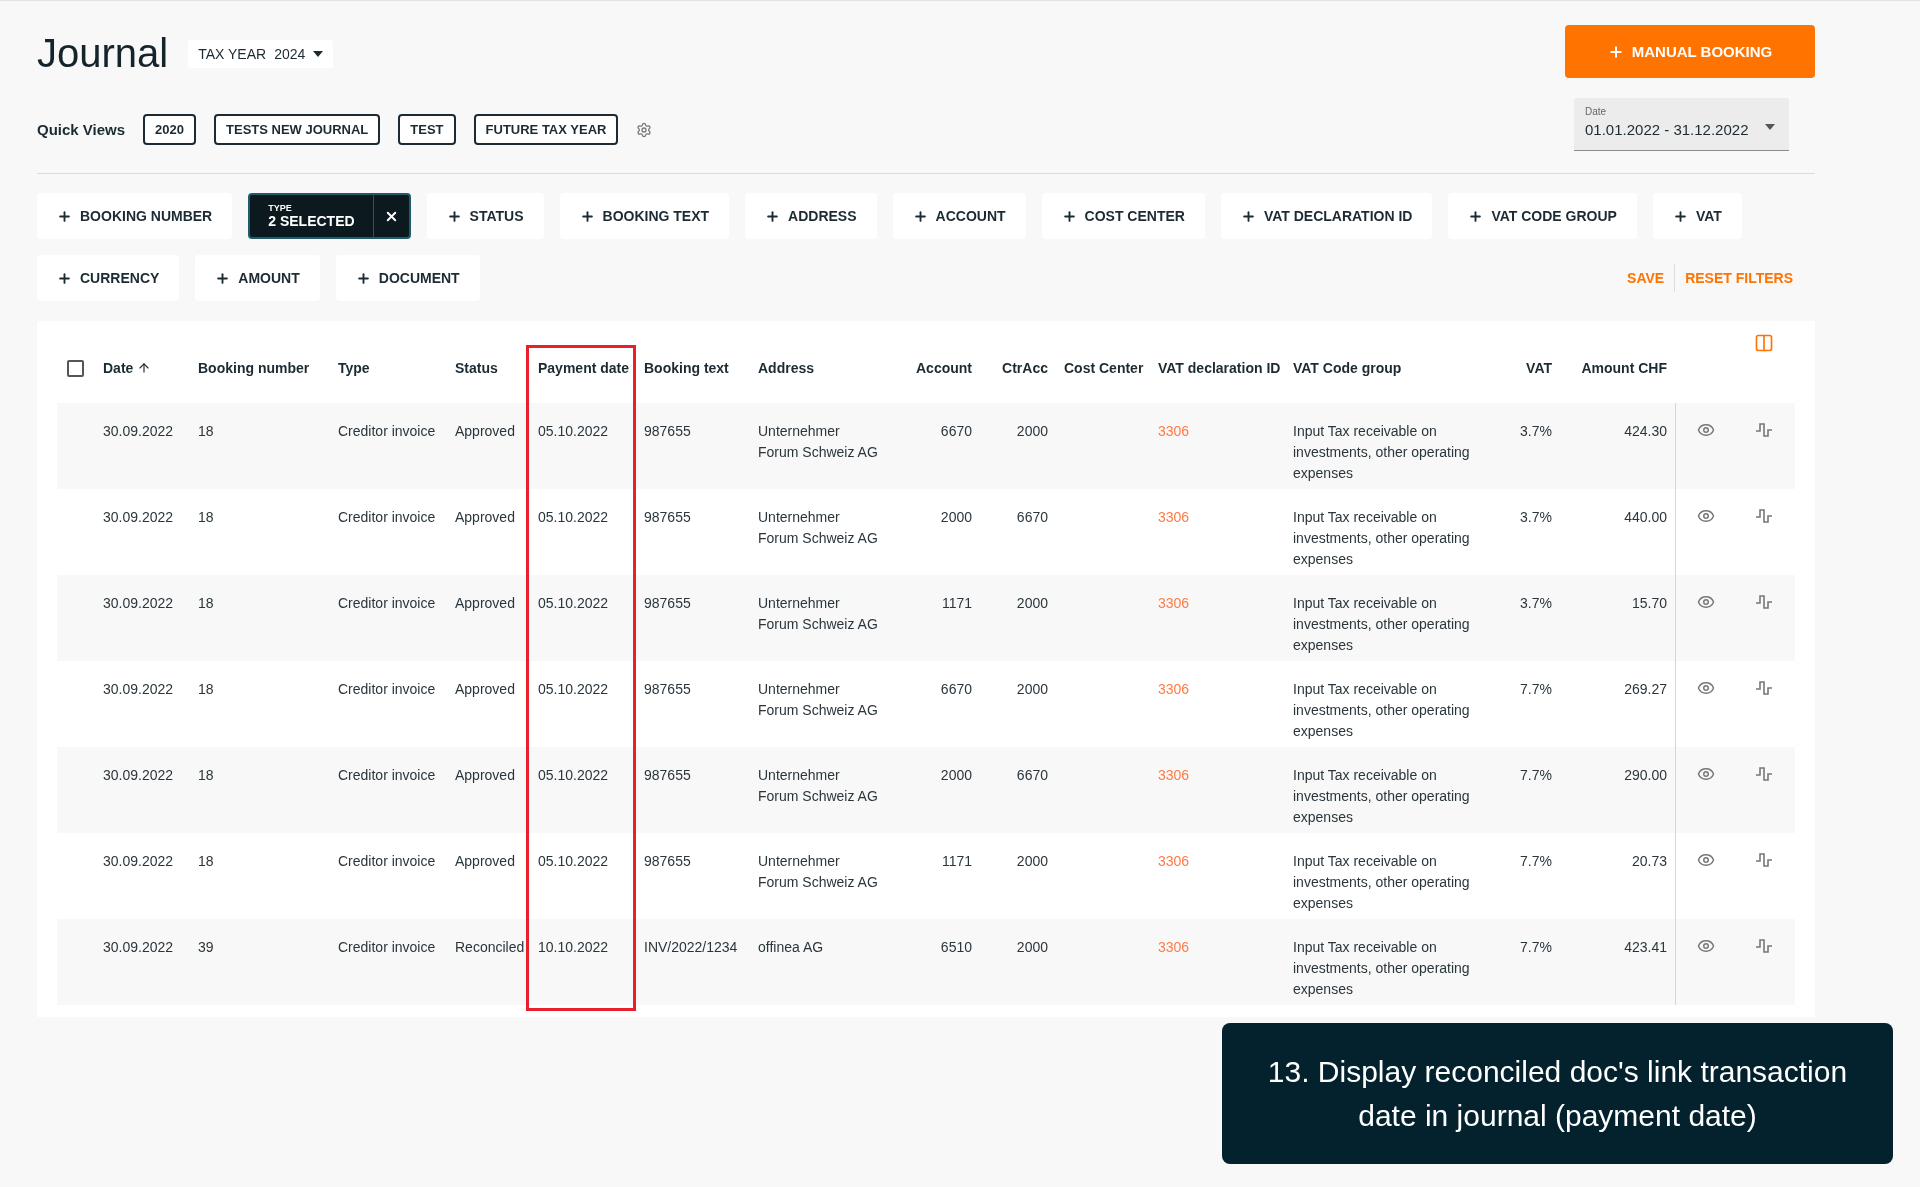 Image resolution: width=1920 pixels, height=1187 pixels. Describe the element at coordinates (427, 129) in the screenshot. I see `quick-view-chip: TEST` at that location.